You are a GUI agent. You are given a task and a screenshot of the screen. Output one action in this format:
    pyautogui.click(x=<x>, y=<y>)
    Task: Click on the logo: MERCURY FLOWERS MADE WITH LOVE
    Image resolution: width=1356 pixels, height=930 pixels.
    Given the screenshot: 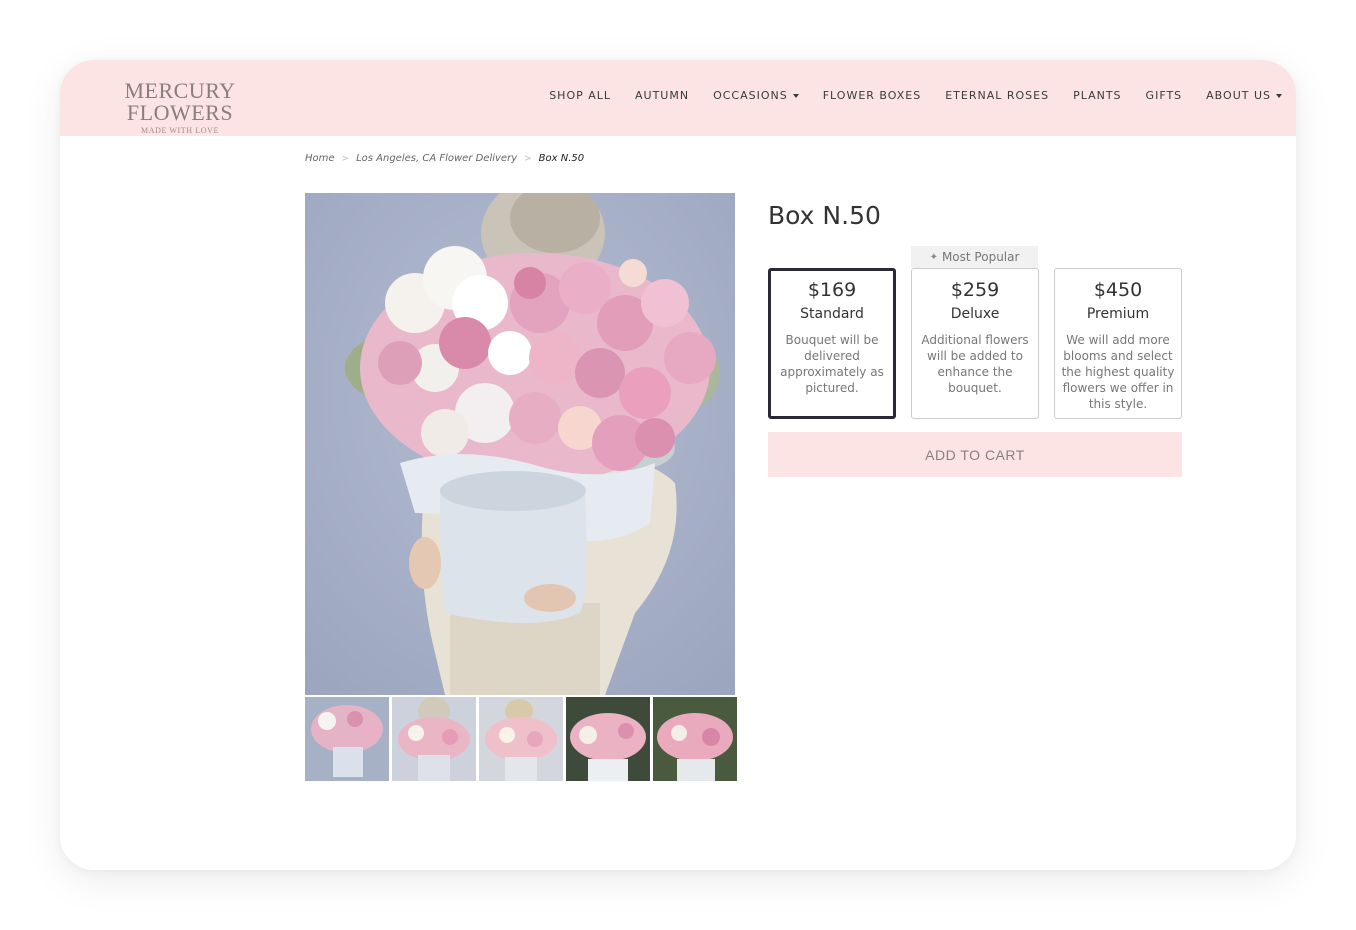 What is the action you would take?
    pyautogui.click(x=180, y=107)
    